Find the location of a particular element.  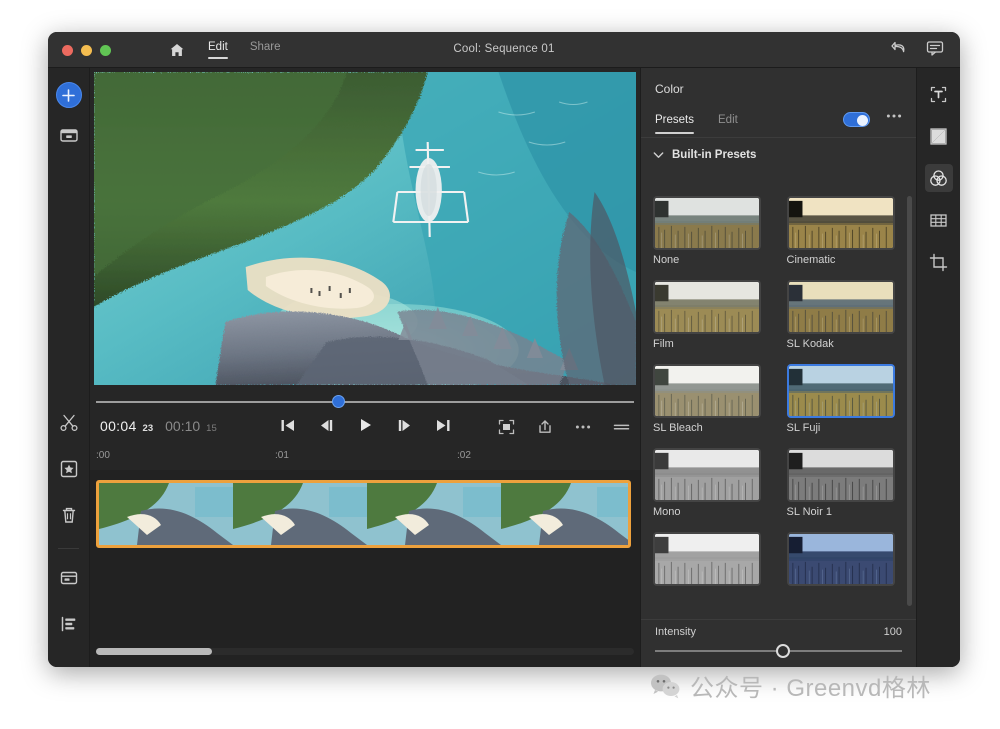

playback-scrubber is located at coordinates (365, 402).